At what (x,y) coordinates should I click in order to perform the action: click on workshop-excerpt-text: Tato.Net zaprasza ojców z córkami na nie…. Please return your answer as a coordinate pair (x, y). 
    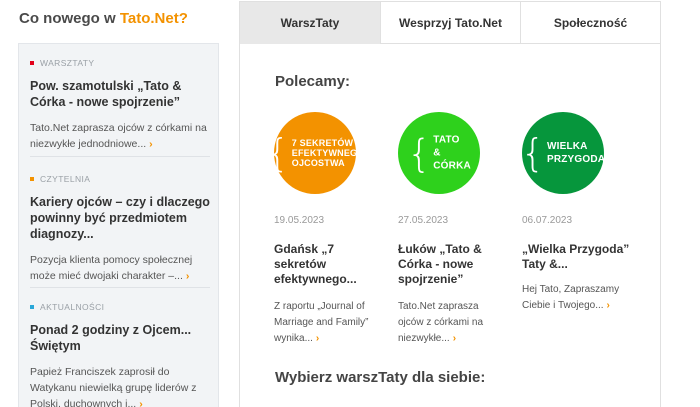
    Looking at the image, I should click on (441, 322).